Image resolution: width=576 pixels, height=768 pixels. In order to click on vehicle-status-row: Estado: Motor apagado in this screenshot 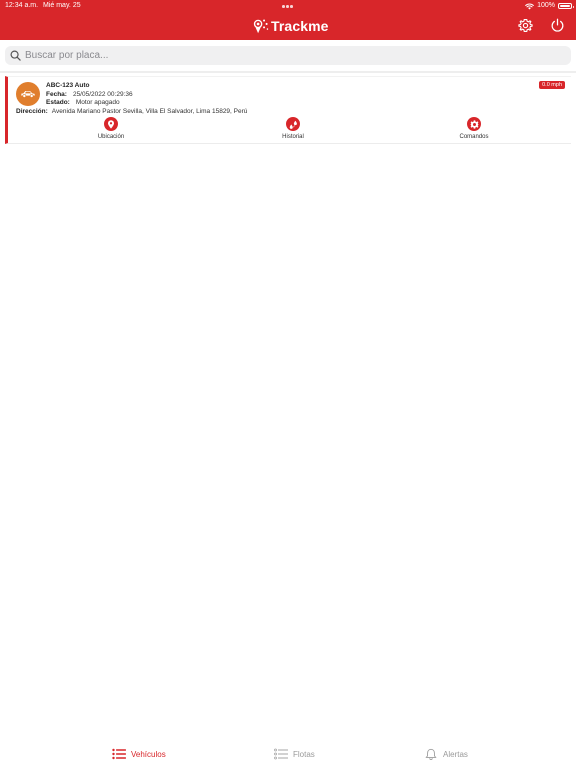, I will do `click(83, 102)`.